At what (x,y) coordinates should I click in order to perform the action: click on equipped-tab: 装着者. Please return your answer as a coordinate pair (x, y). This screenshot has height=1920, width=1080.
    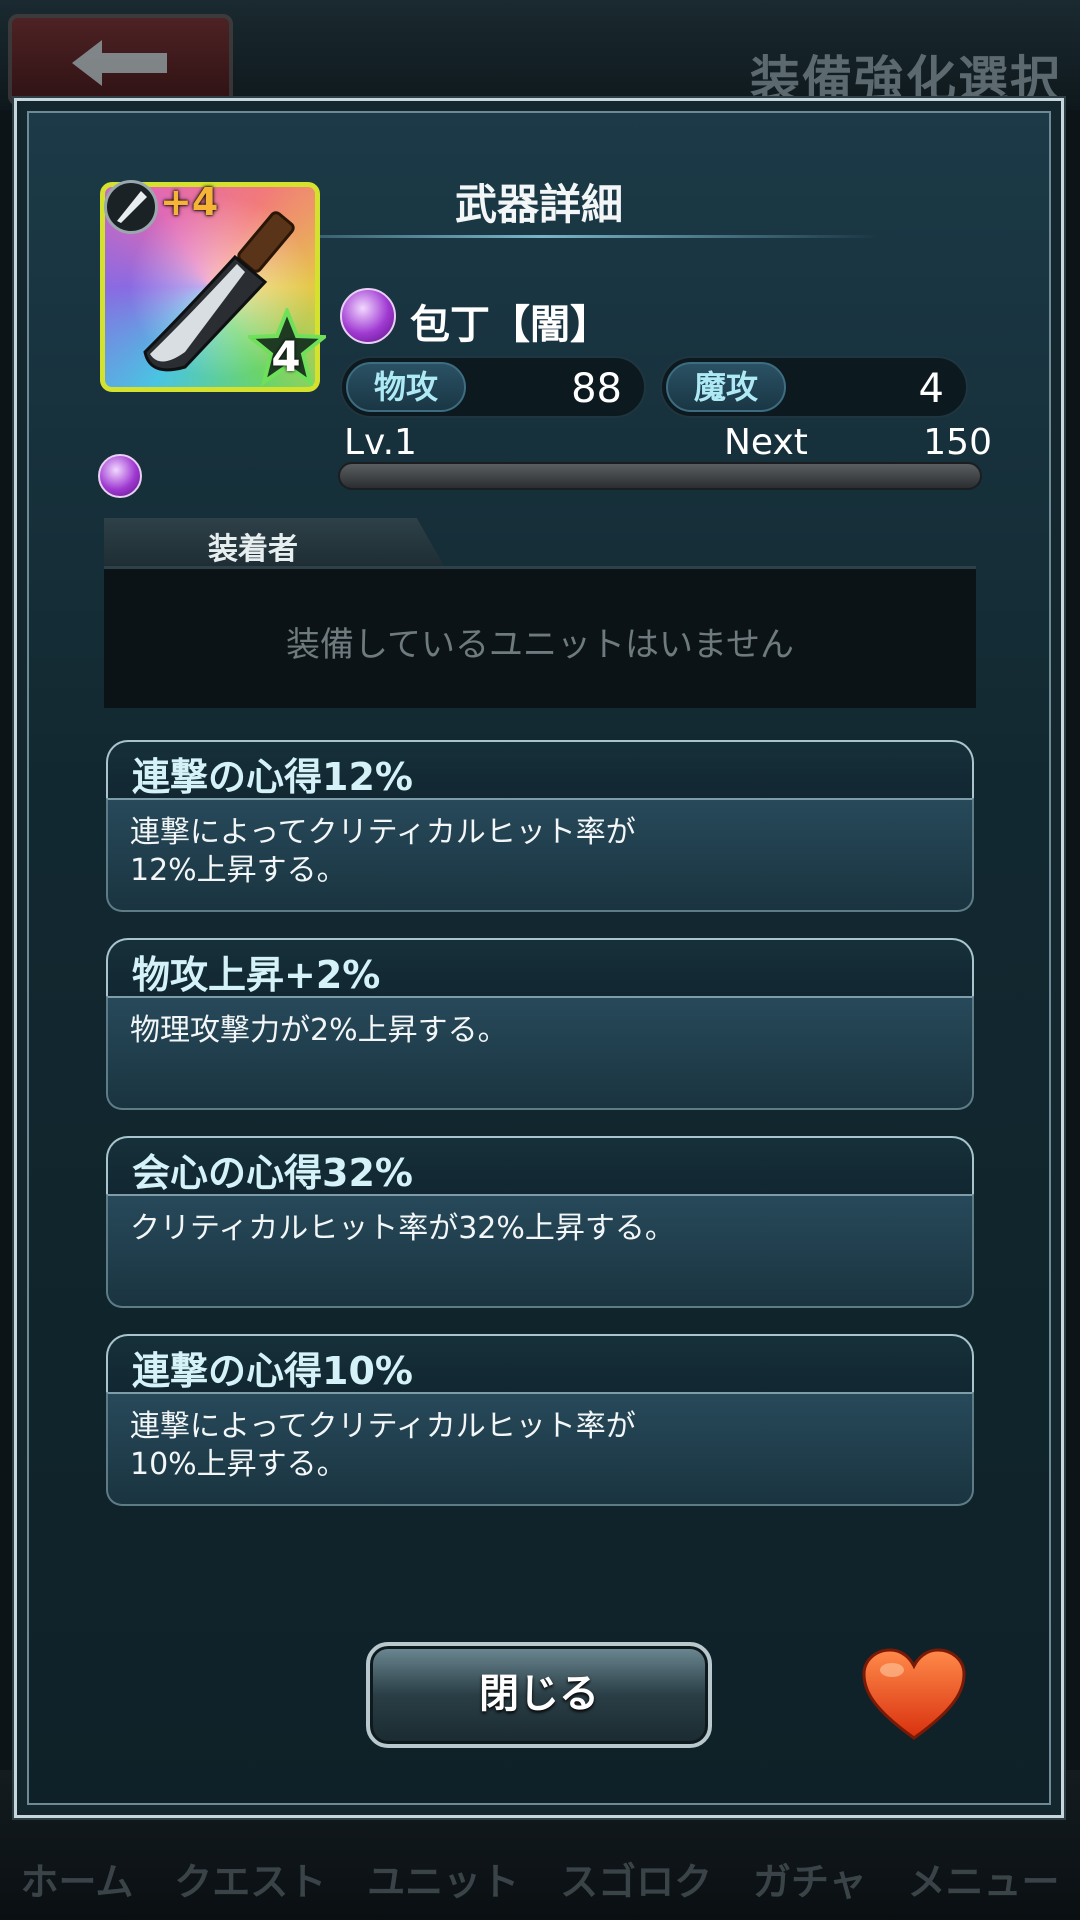
    Looking at the image, I should click on (274, 542).